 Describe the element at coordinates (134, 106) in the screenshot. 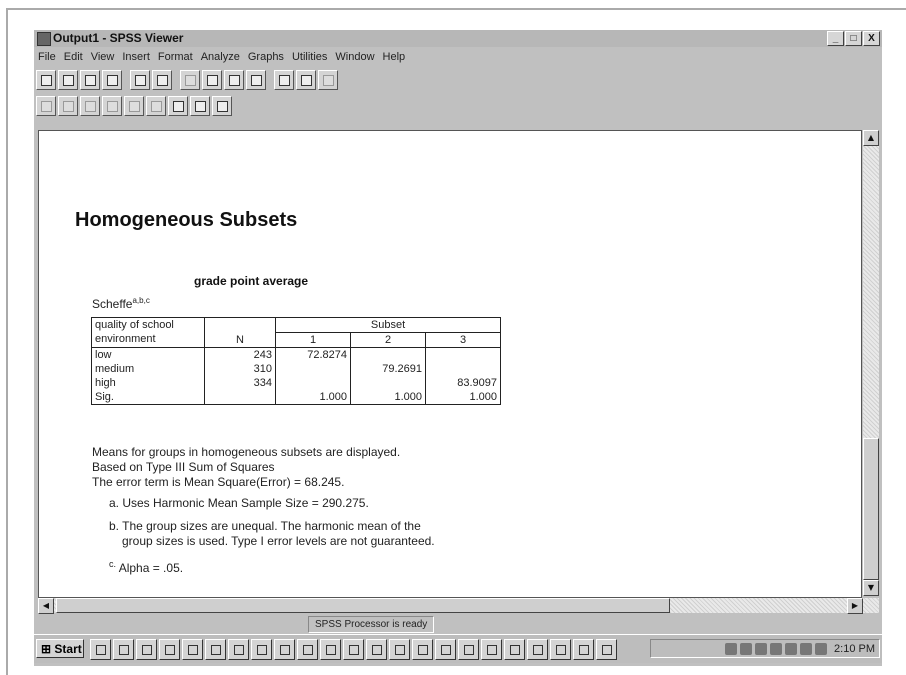

I see `show-button` at that location.